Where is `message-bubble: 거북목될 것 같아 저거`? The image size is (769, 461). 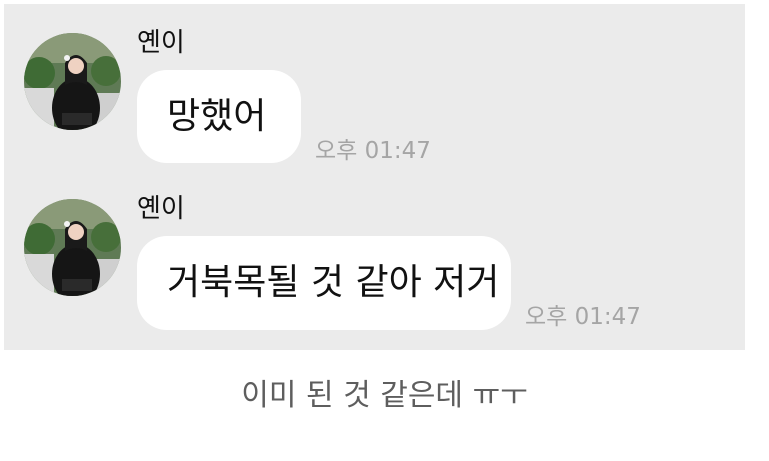
message-bubble: 거북목될 것 같아 저거 is located at coordinates (324, 283).